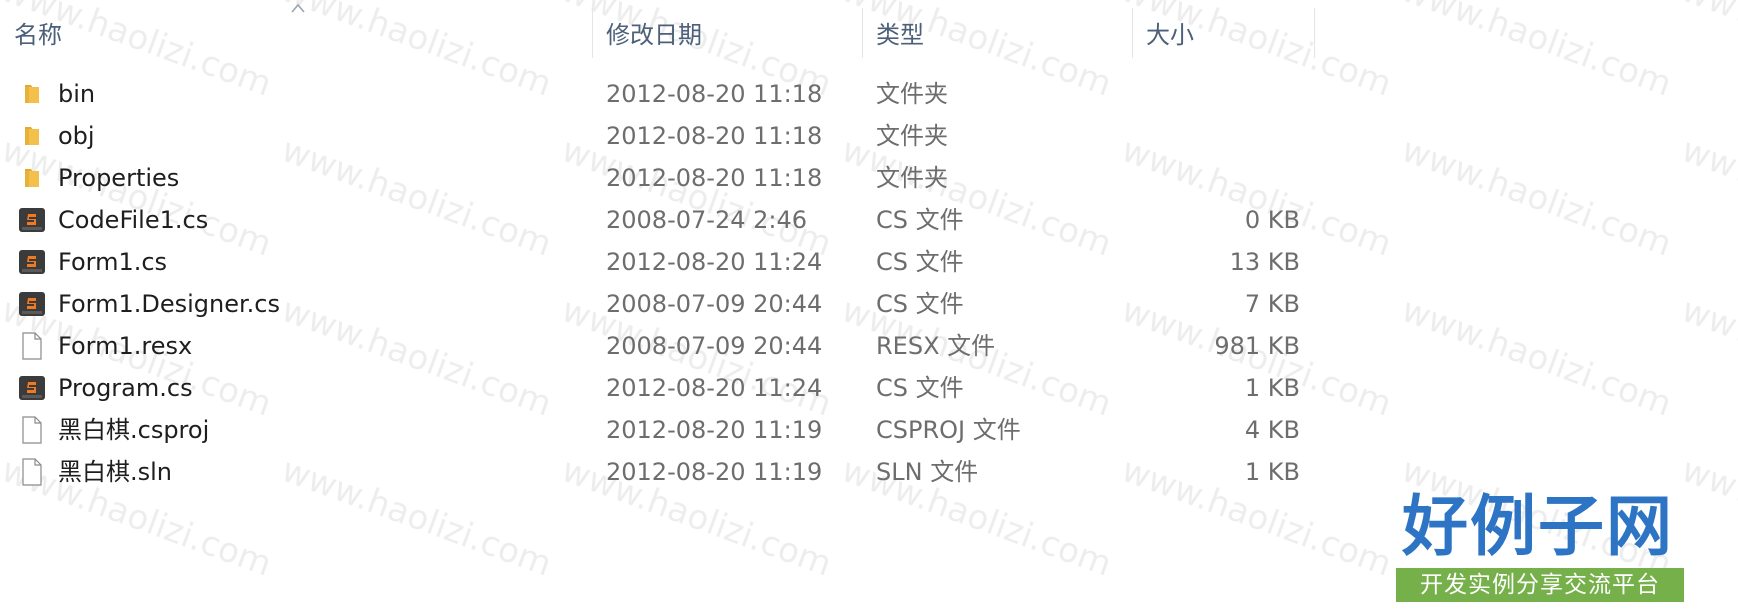 The image size is (1738, 614). I want to click on file-size: 0 KB, so click(1272, 220).